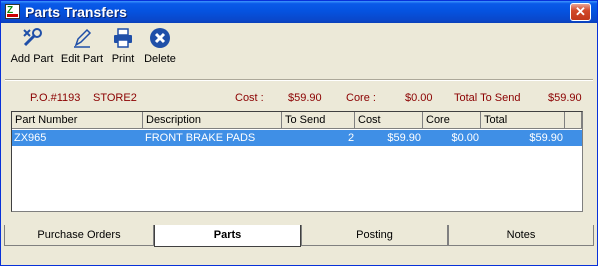 This screenshot has height=266, width=598. I want to click on toolbar-divider, so click(299, 80).